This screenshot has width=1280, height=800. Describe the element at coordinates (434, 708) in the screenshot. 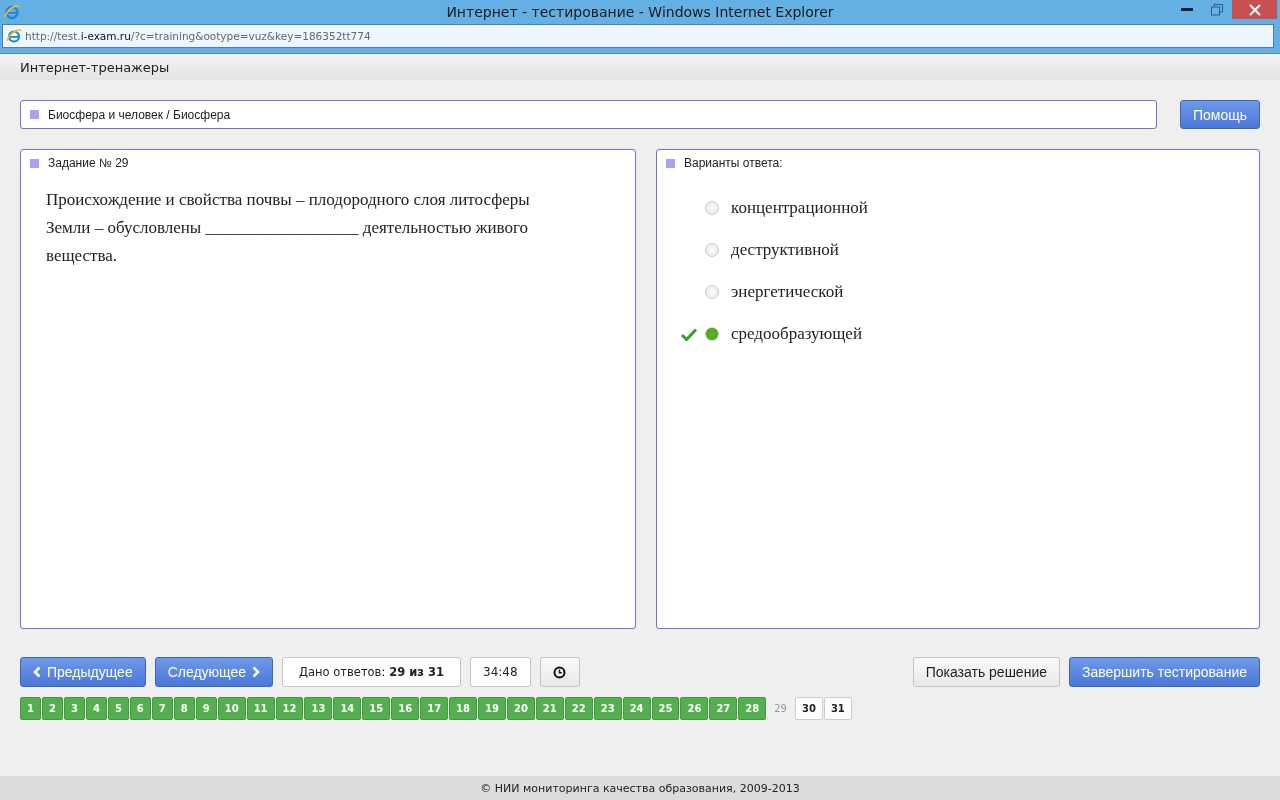

I see `question-number-button: 17` at that location.